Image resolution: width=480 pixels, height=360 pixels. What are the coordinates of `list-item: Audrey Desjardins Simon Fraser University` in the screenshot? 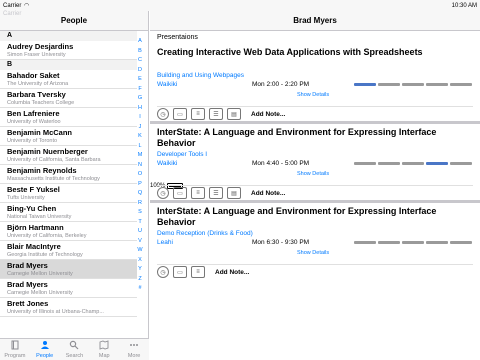 It's located at (68, 50).